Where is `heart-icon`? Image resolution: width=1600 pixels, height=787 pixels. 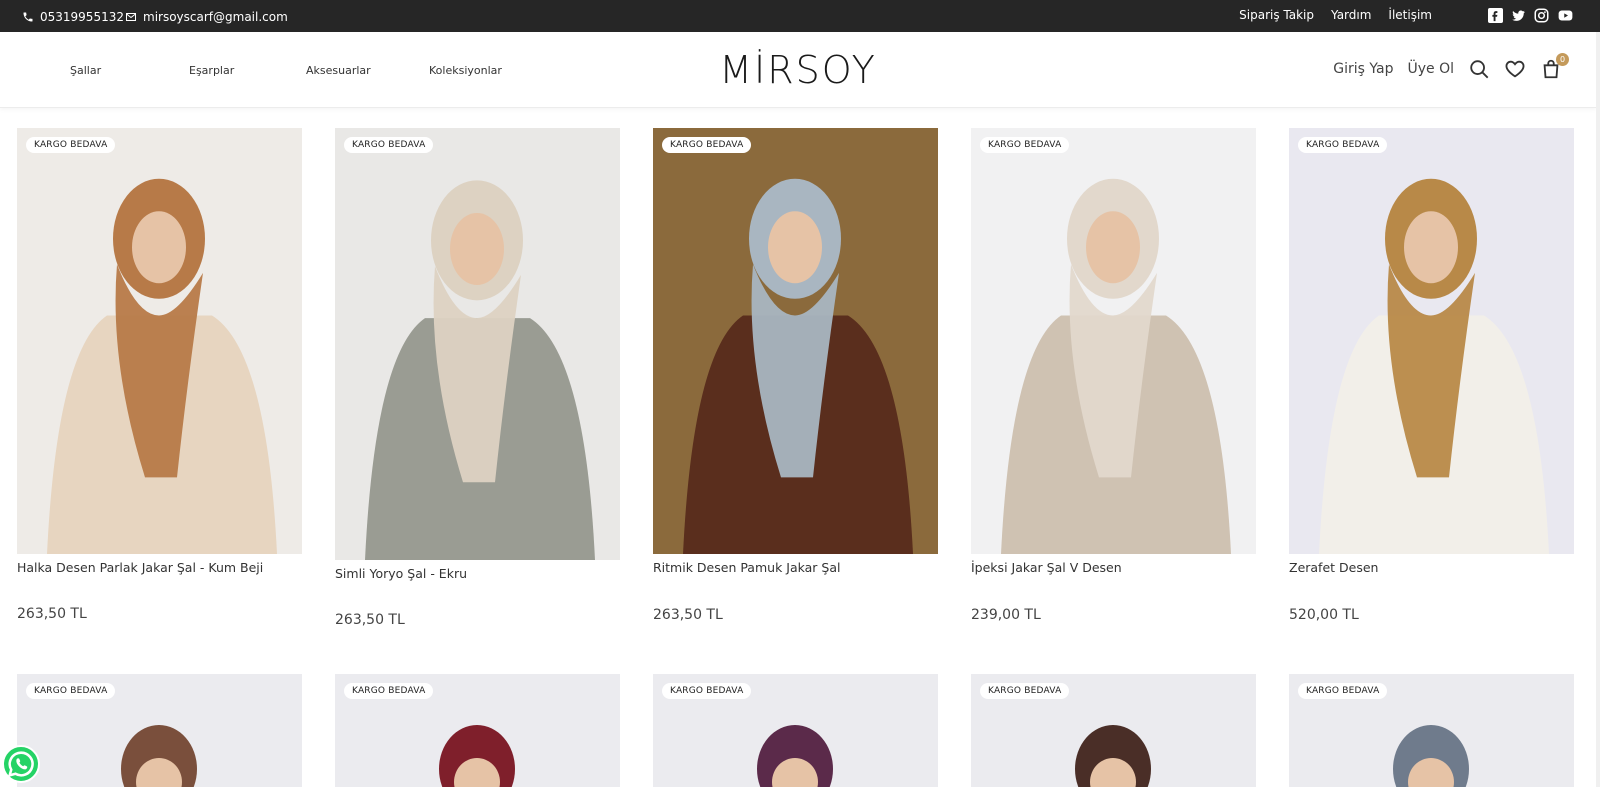 heart-icon is located at coordinates (1515, 69).